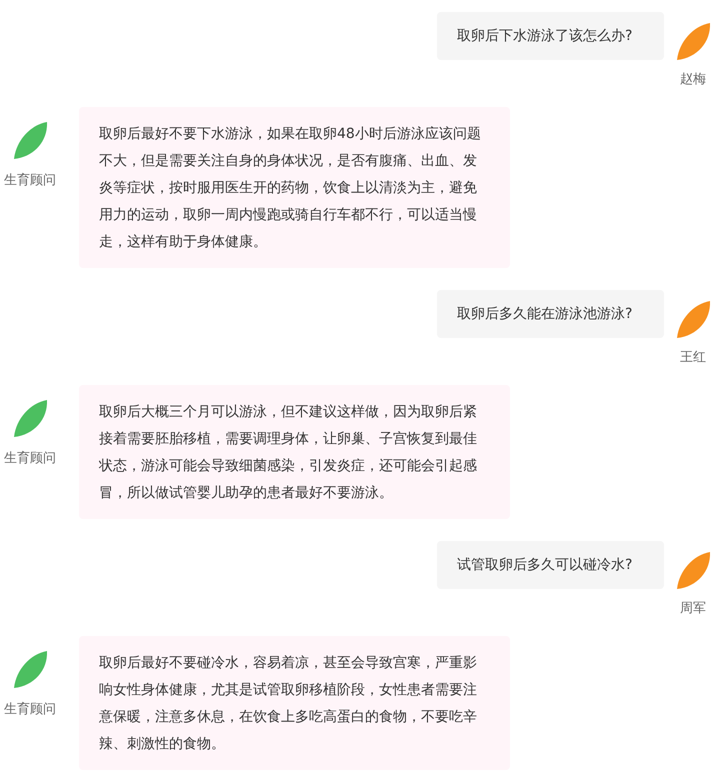  Describe the element at coordinates (294, 452) in the screenshot. I see `answer-bubble: 取卵后大概三个月可以游泳，但不建议这样做，因为取卵后紧接着需要胚胎移植，需要调理身体，让卵巢、子宫恢复到最佳状态，游泳可能会导致细菌感染，引发炎症，还可能会引起感冒，所以做试管婴儿助孕的患者最好不要游泳。` at that location.